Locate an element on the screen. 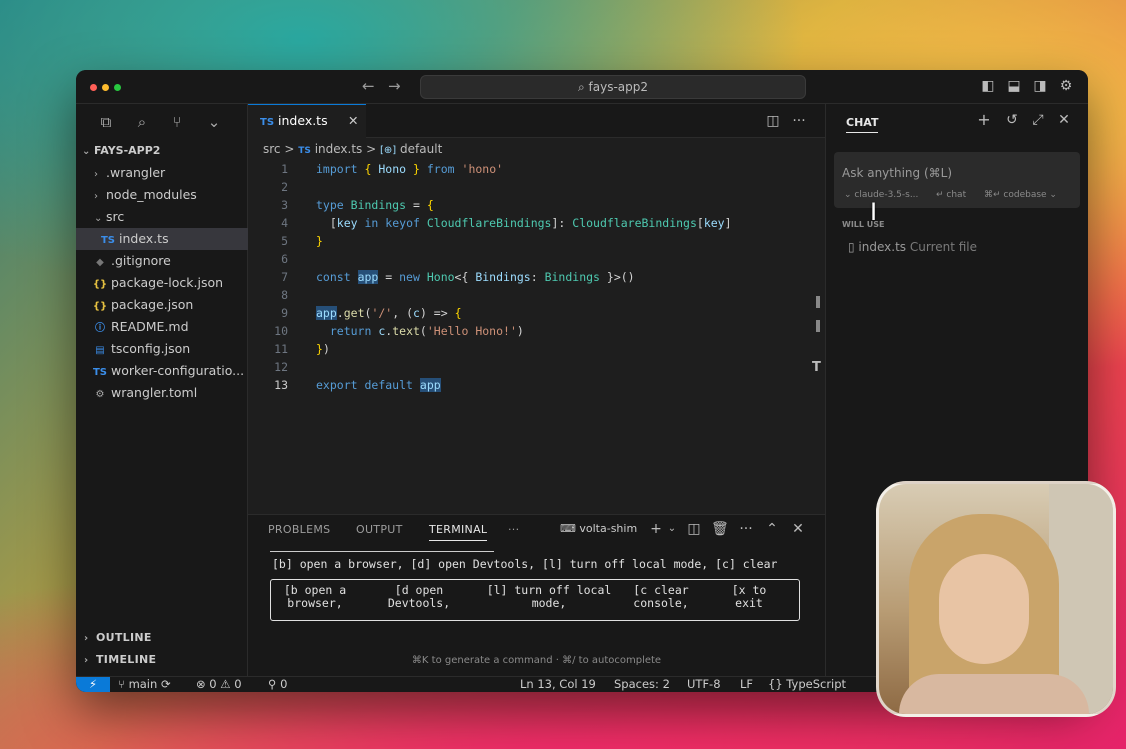 This screenshot has width=1126, height=749. gear-file-icon: ⚙ is located at coordinates (100, 394).